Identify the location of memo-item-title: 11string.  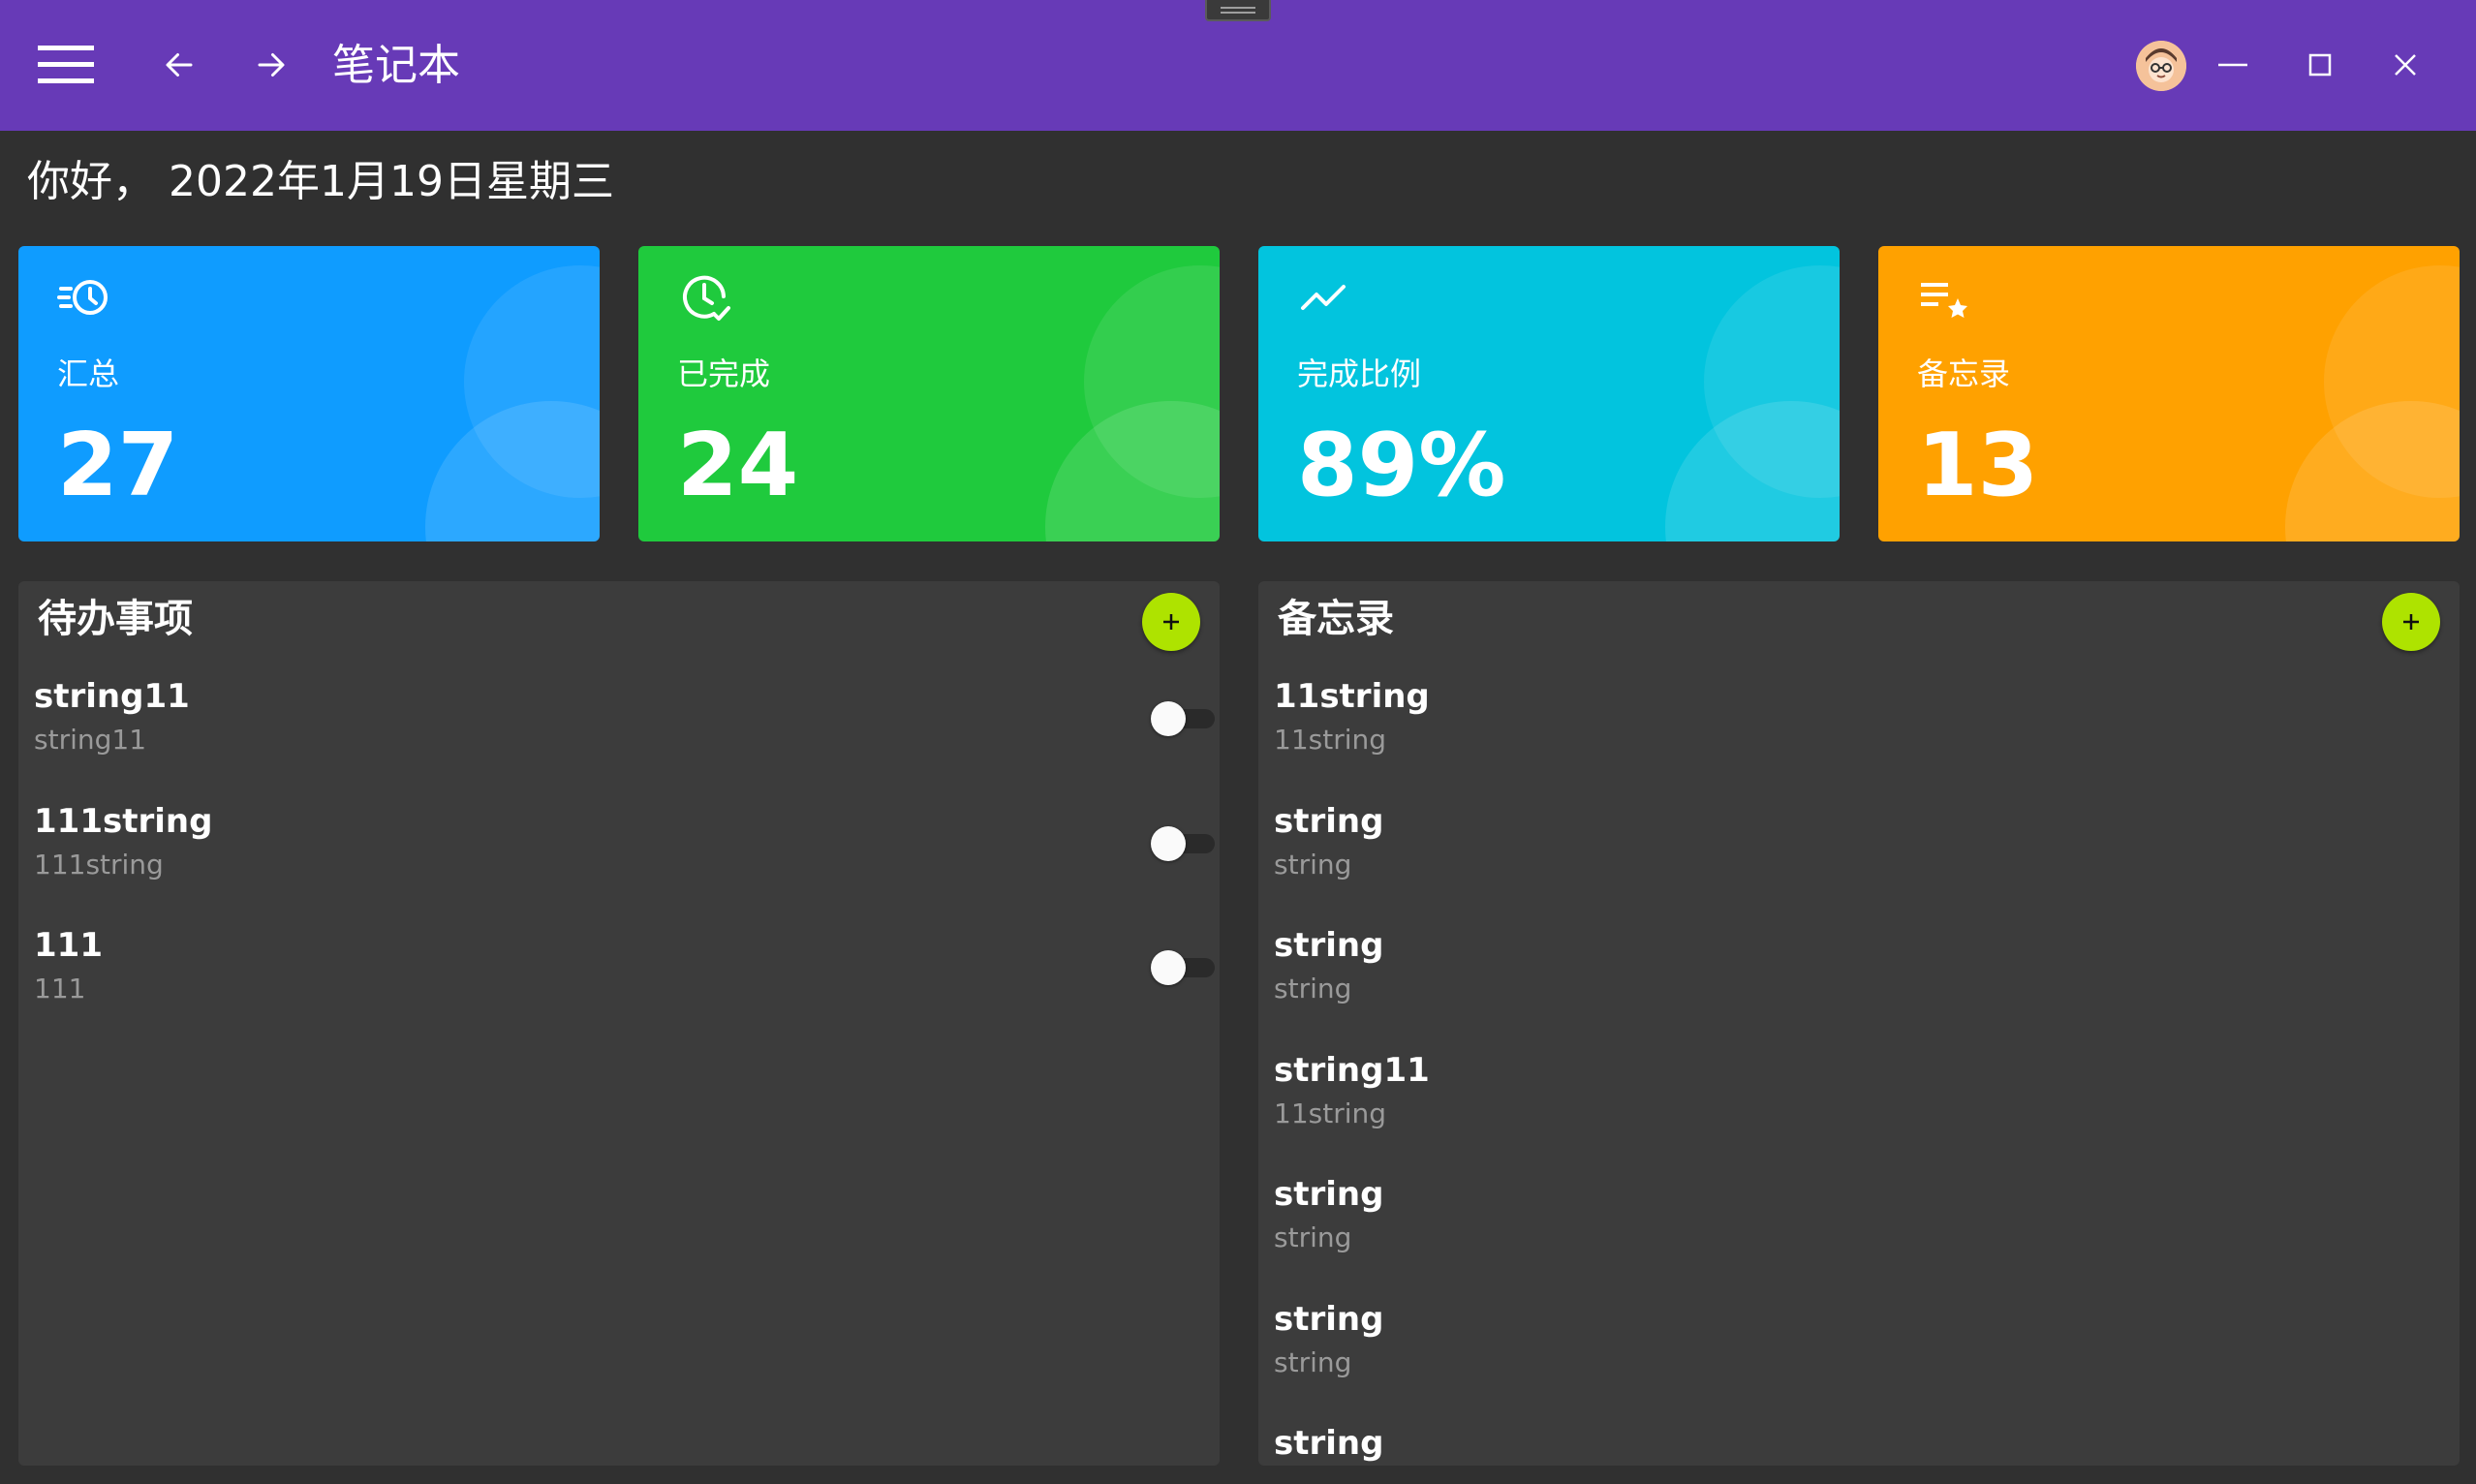
(1352, 696).